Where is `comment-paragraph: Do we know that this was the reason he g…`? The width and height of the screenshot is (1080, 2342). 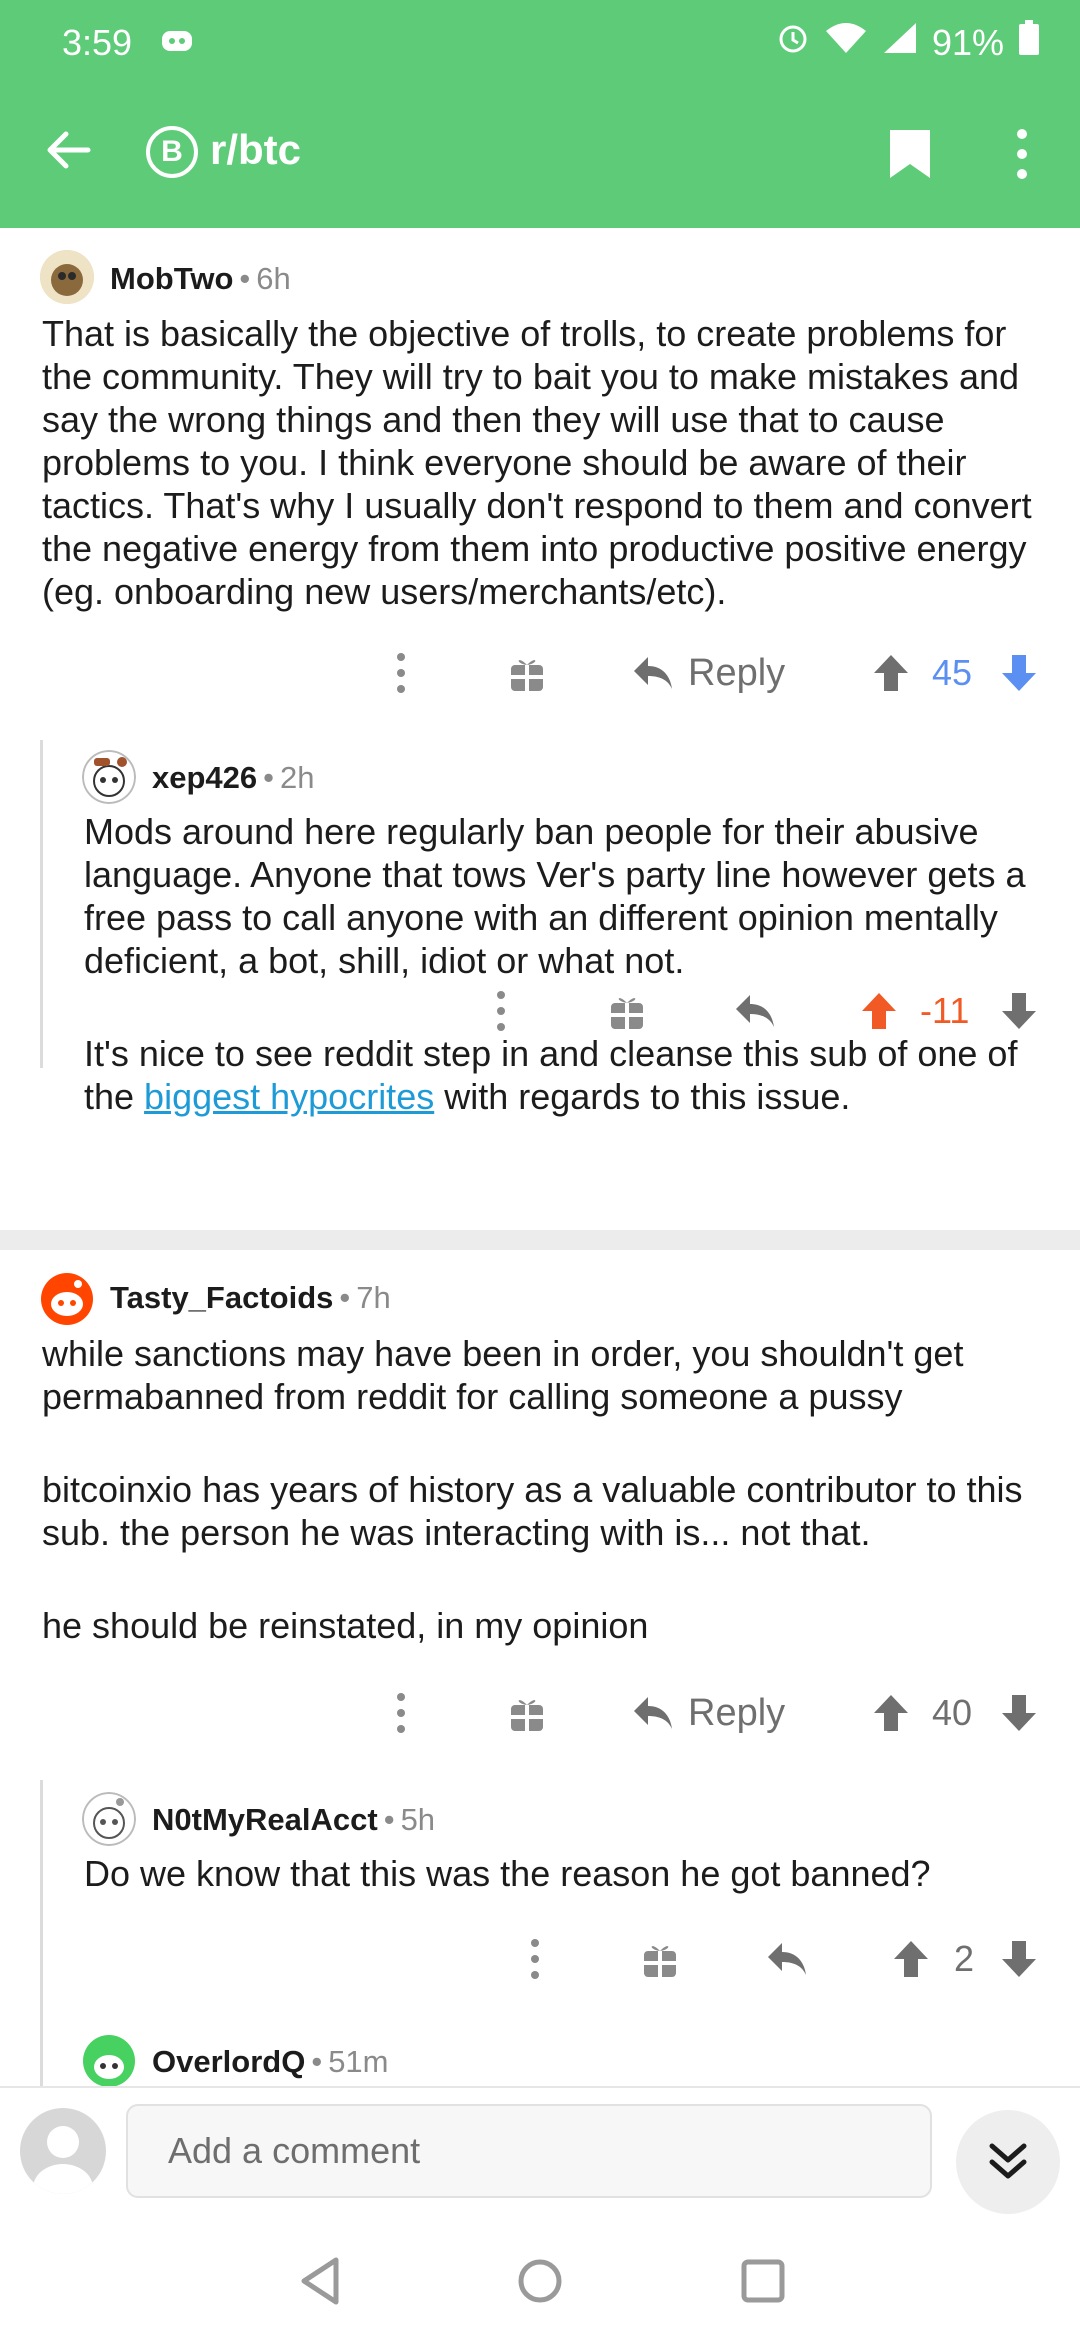 comment-paragraph: Do we know that this was the reason he g… is located at coordinates (507, 1873).